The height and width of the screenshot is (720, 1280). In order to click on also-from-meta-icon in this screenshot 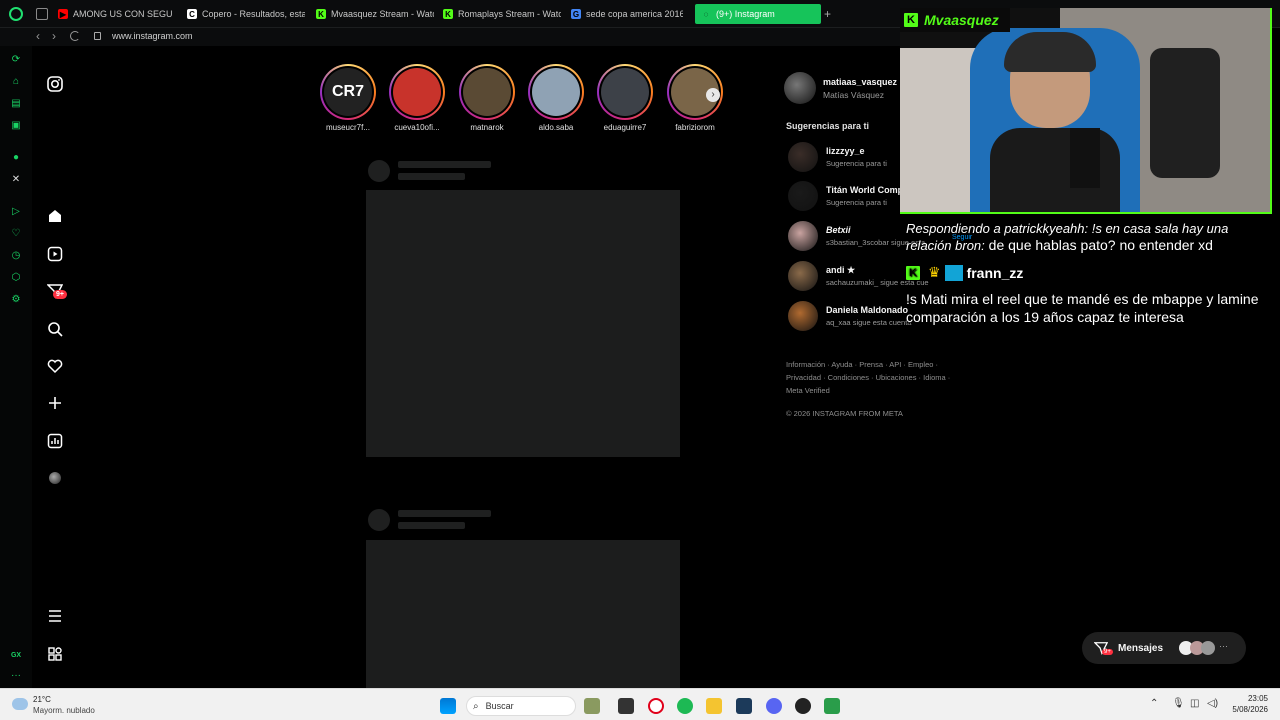, I will do `click(55, 654)`.